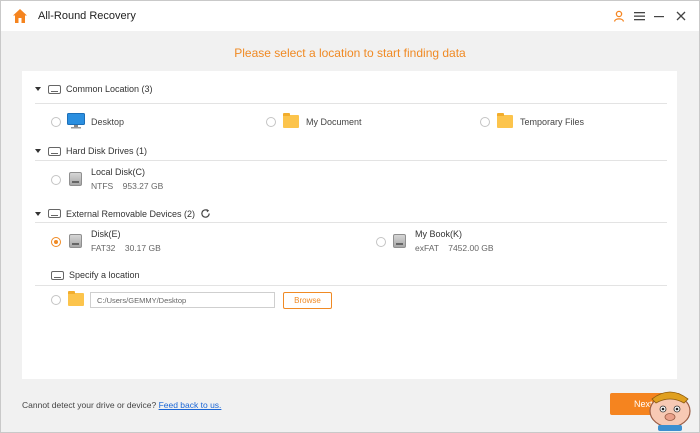 The width and height of the screenshot is (700, 433). What do you see at coordinates (89, 405) in the screenshot?
I see `footer-help-text: Cannot detect your drive or device?` at bounding box center [89, 405].